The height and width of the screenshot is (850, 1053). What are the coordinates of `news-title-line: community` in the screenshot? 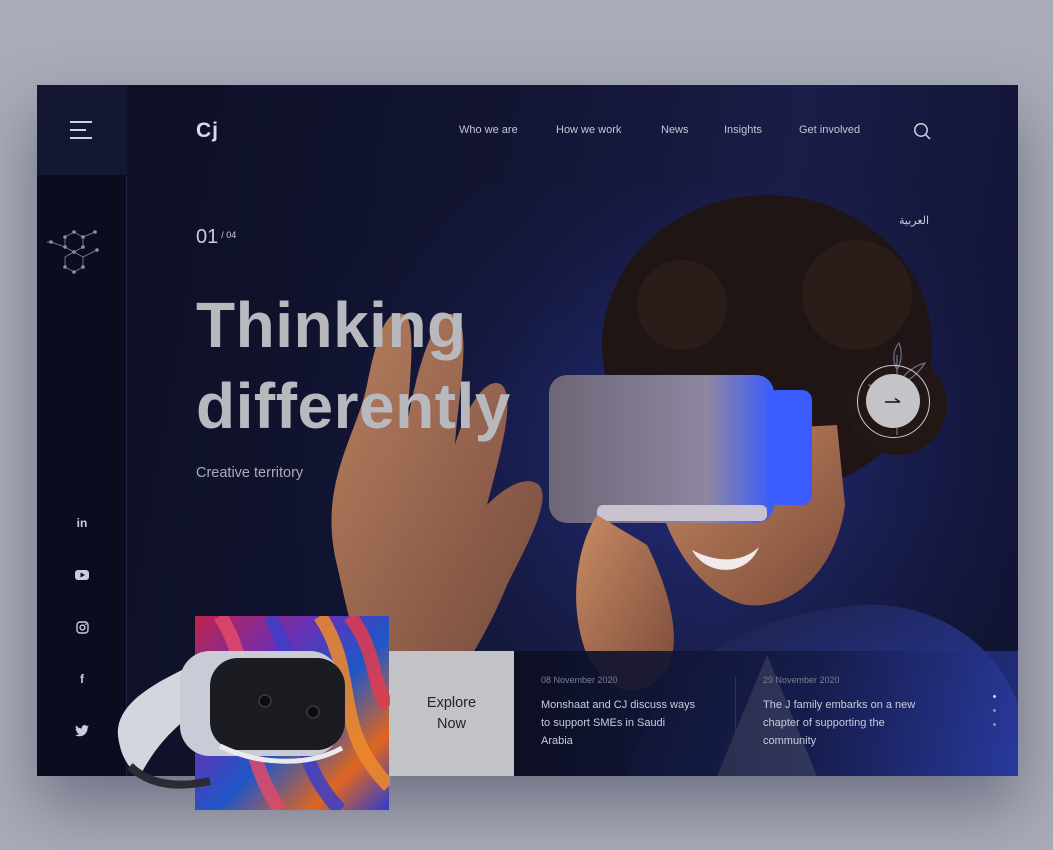 It's located at (790, 741).